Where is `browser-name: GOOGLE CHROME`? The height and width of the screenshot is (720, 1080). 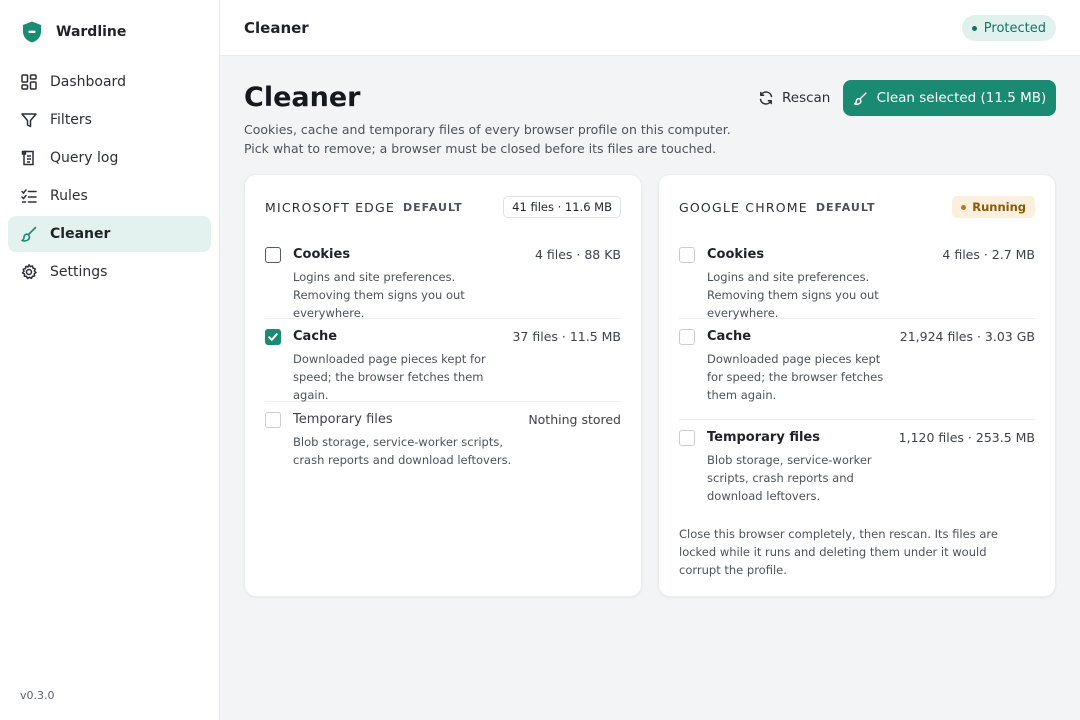
browser-name: GOOGLE CHROME is located at coordinates (743, 207).